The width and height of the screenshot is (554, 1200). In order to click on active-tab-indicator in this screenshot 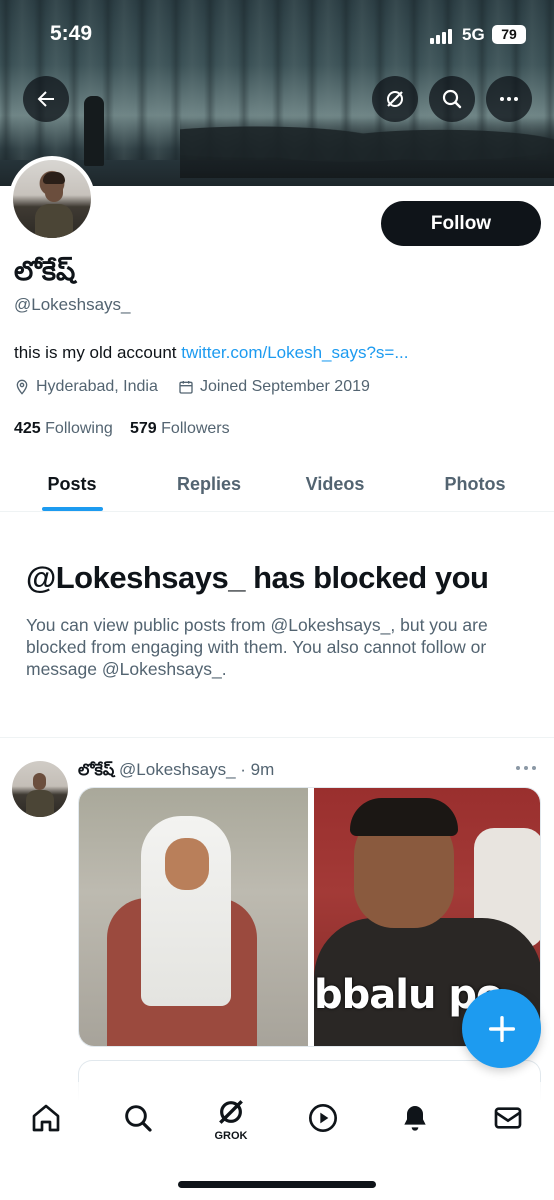, I will do `click(72, 509)`.